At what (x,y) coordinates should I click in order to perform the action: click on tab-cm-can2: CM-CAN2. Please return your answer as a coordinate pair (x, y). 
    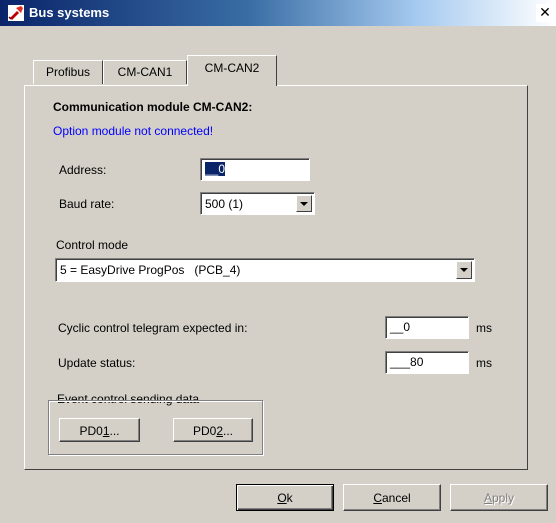
    Looking at the image, I should click on (232, 70).